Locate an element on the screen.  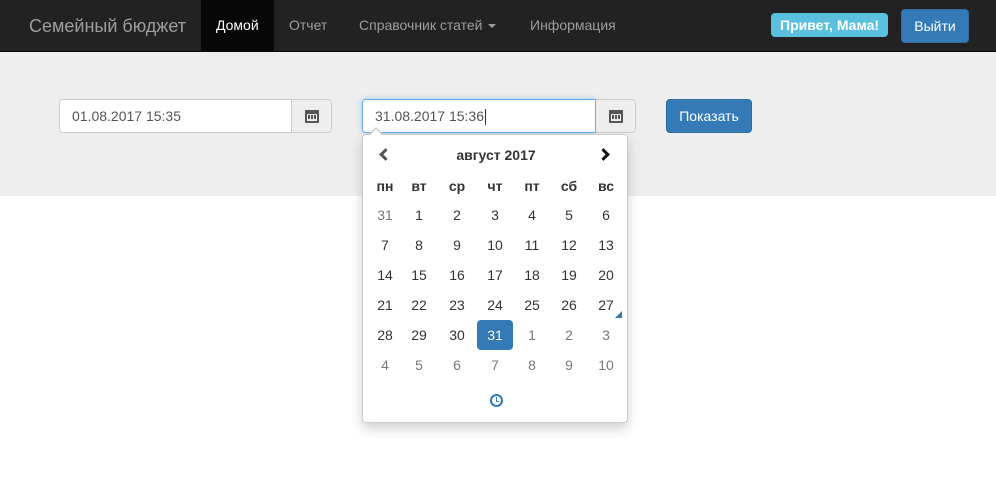
day-cell: 11 is located at coordinates (532, 245).